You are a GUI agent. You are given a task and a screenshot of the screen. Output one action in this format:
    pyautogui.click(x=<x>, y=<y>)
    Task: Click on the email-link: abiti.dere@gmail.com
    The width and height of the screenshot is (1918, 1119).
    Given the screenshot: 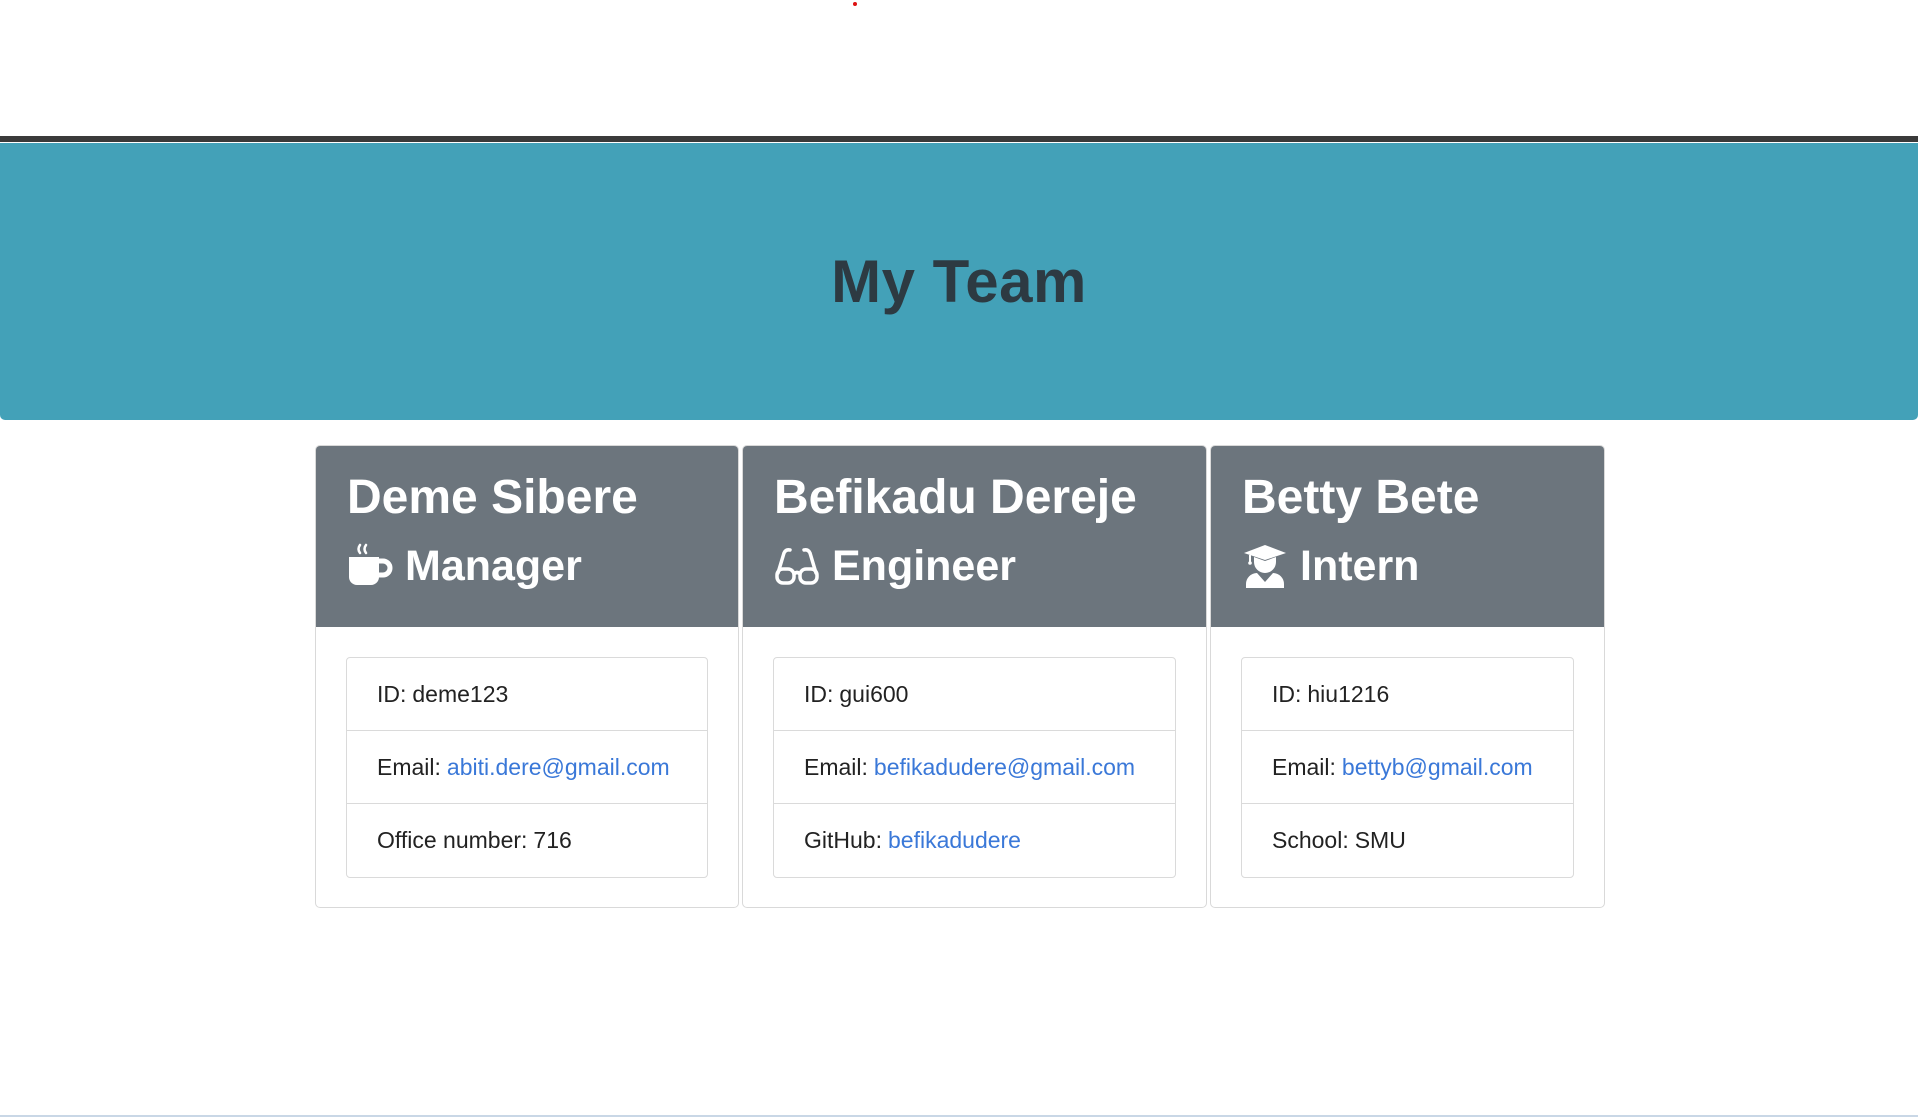 What is the action you would take?
    pyautogui.click(x=558, y=767)
    